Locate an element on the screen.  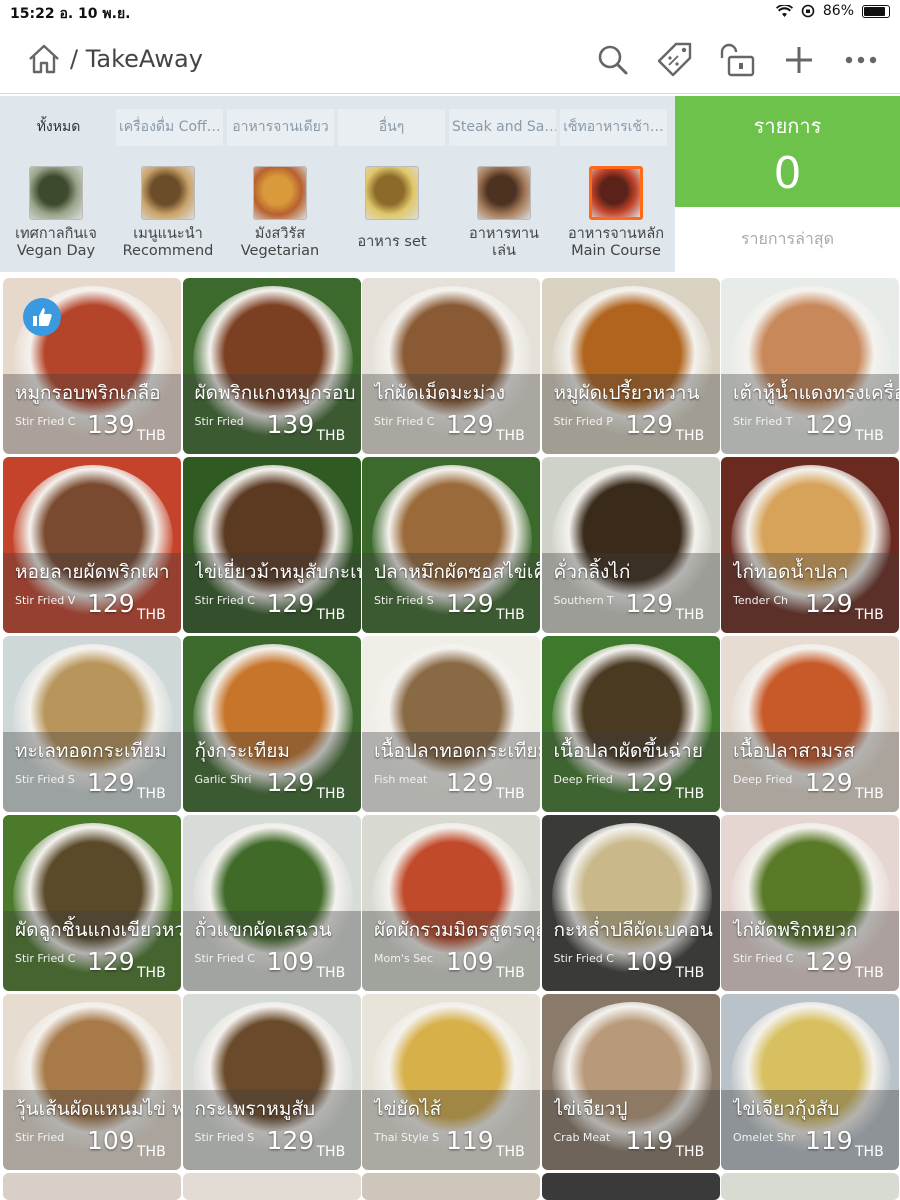
add-button is located at coordinates (799, 60).